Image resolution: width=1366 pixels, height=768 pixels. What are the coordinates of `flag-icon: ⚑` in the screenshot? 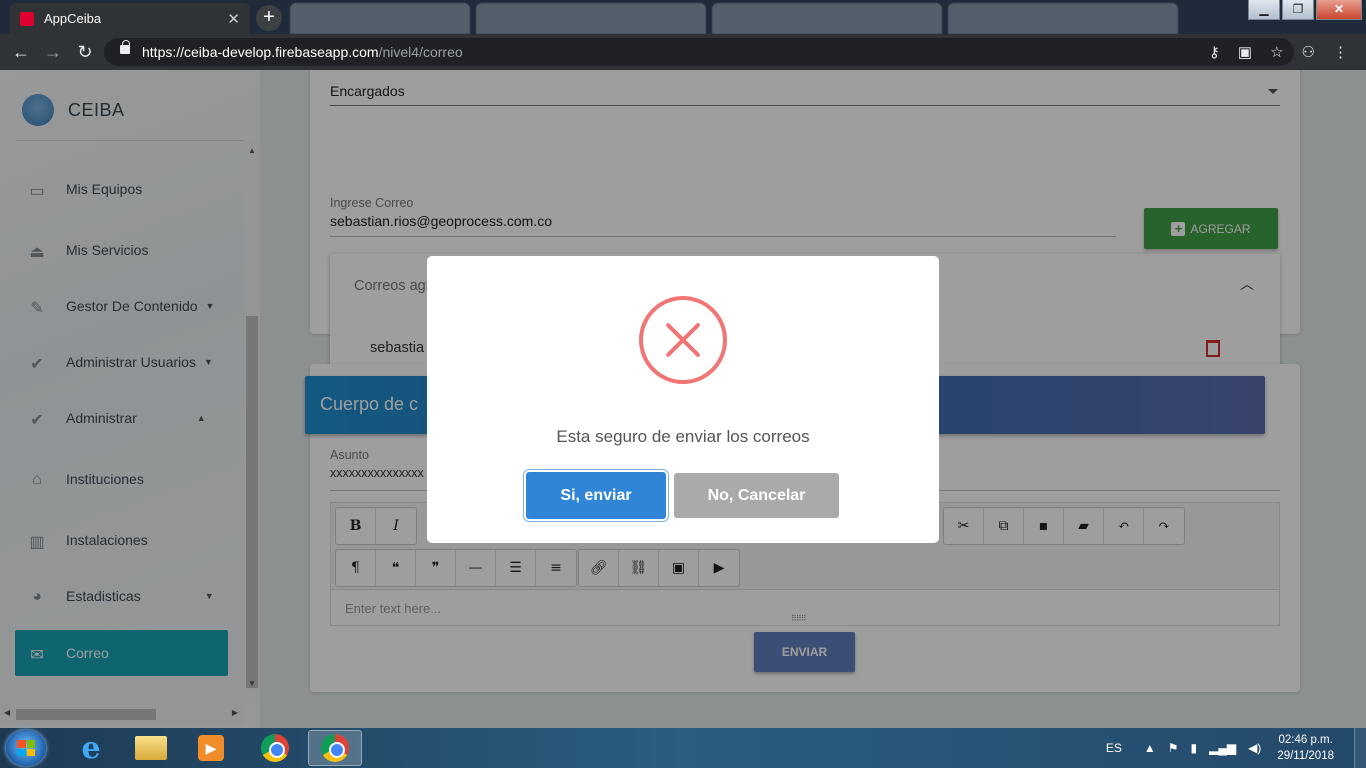 It's located at (1173, 748).